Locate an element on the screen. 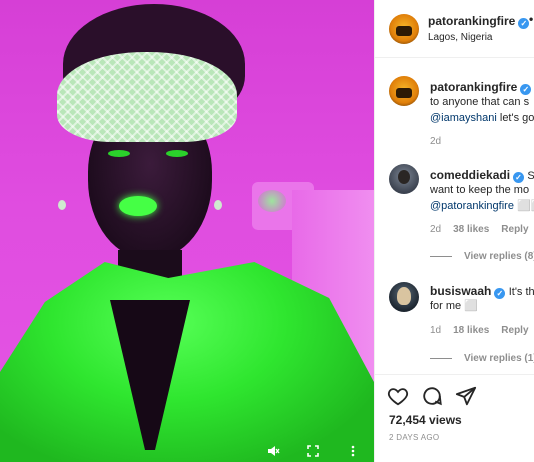  post-header: patorankingfire ✓ • Lagos, Nigeria is located at coordinates (454, 29).